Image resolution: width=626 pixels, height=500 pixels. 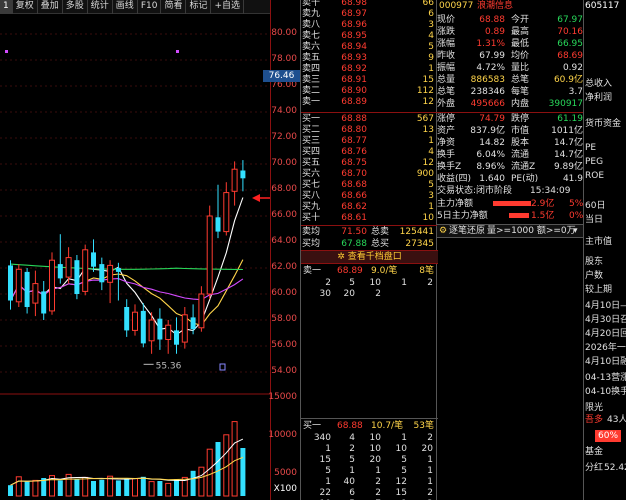 I want to click on toolbar-button-multi: 多股, so click(x=75, y=7).